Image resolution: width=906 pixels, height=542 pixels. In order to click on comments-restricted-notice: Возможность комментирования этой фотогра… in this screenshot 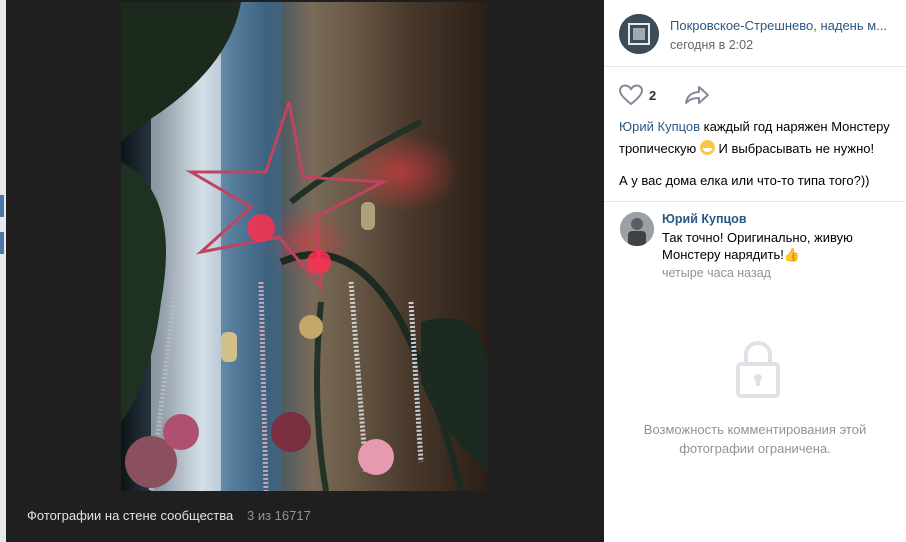, I will do `click(755, 439)`.